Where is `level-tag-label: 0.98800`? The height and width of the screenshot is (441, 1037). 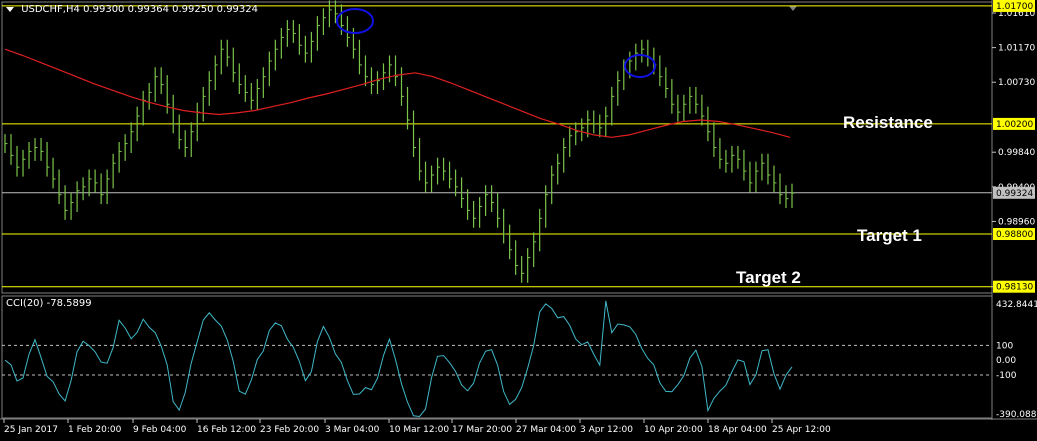
level-tag-label: 0.98800 is located at coordinates (1014, 235).